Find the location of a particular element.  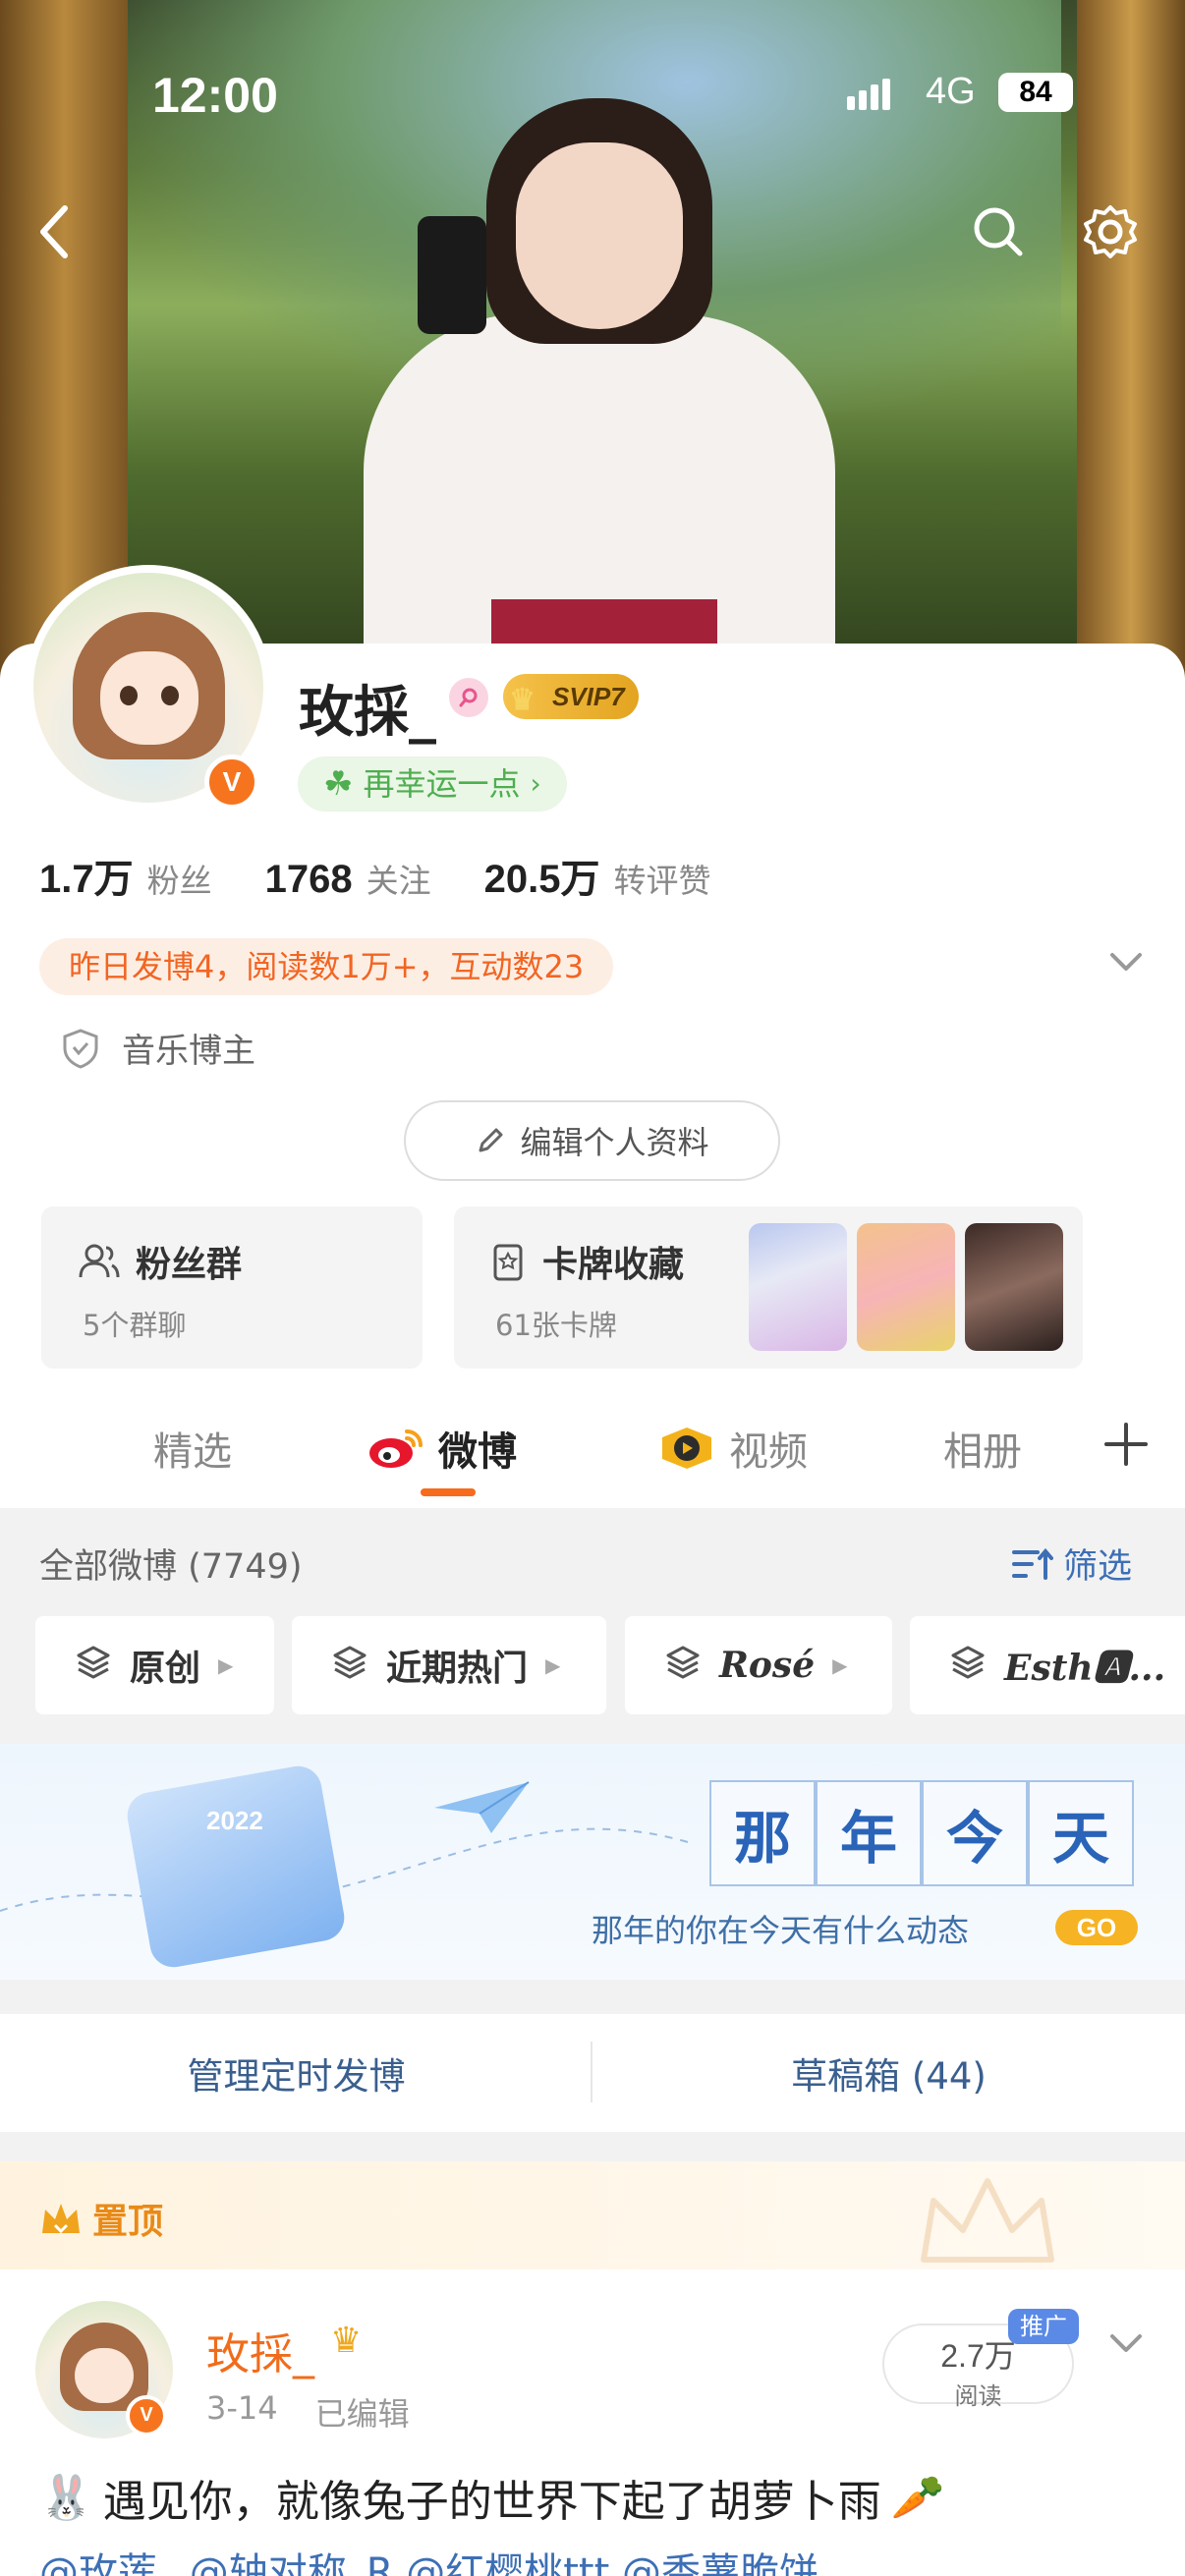

scheduled-posts-button: 管理定时发博 is located at coordinates (296, 2073).